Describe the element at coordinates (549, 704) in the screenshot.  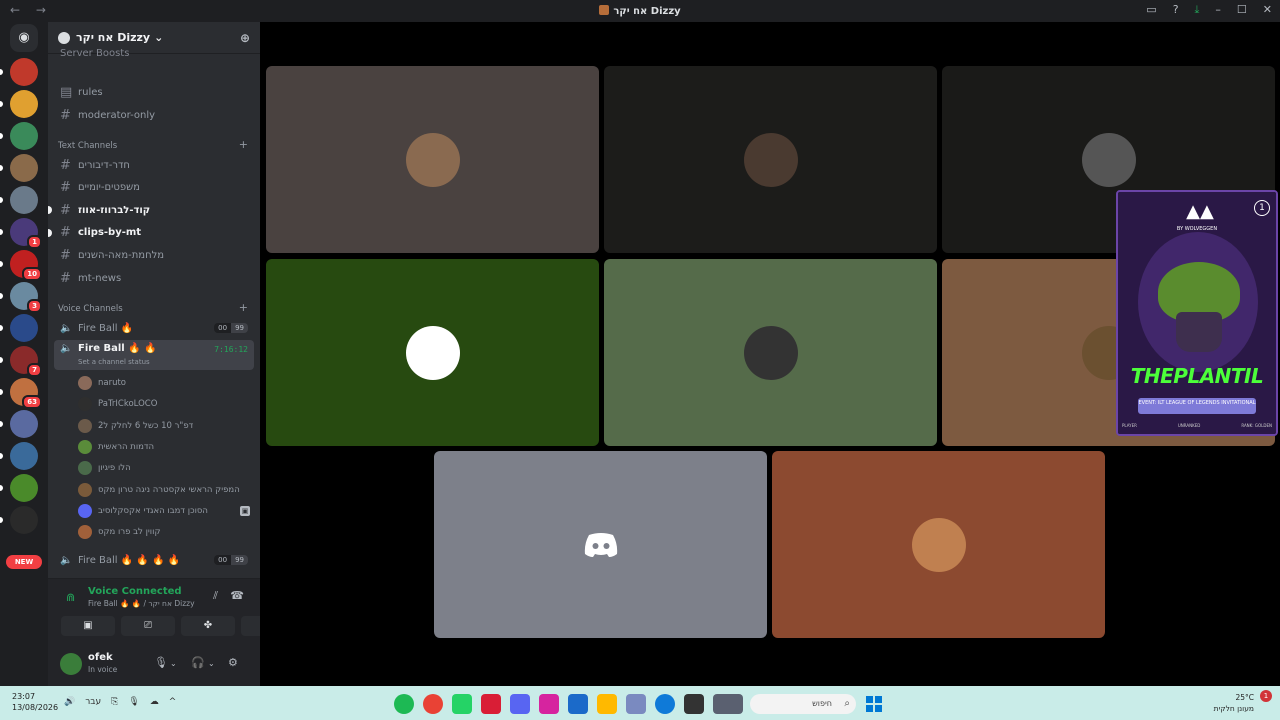
I see `instagram-icon` at that location.